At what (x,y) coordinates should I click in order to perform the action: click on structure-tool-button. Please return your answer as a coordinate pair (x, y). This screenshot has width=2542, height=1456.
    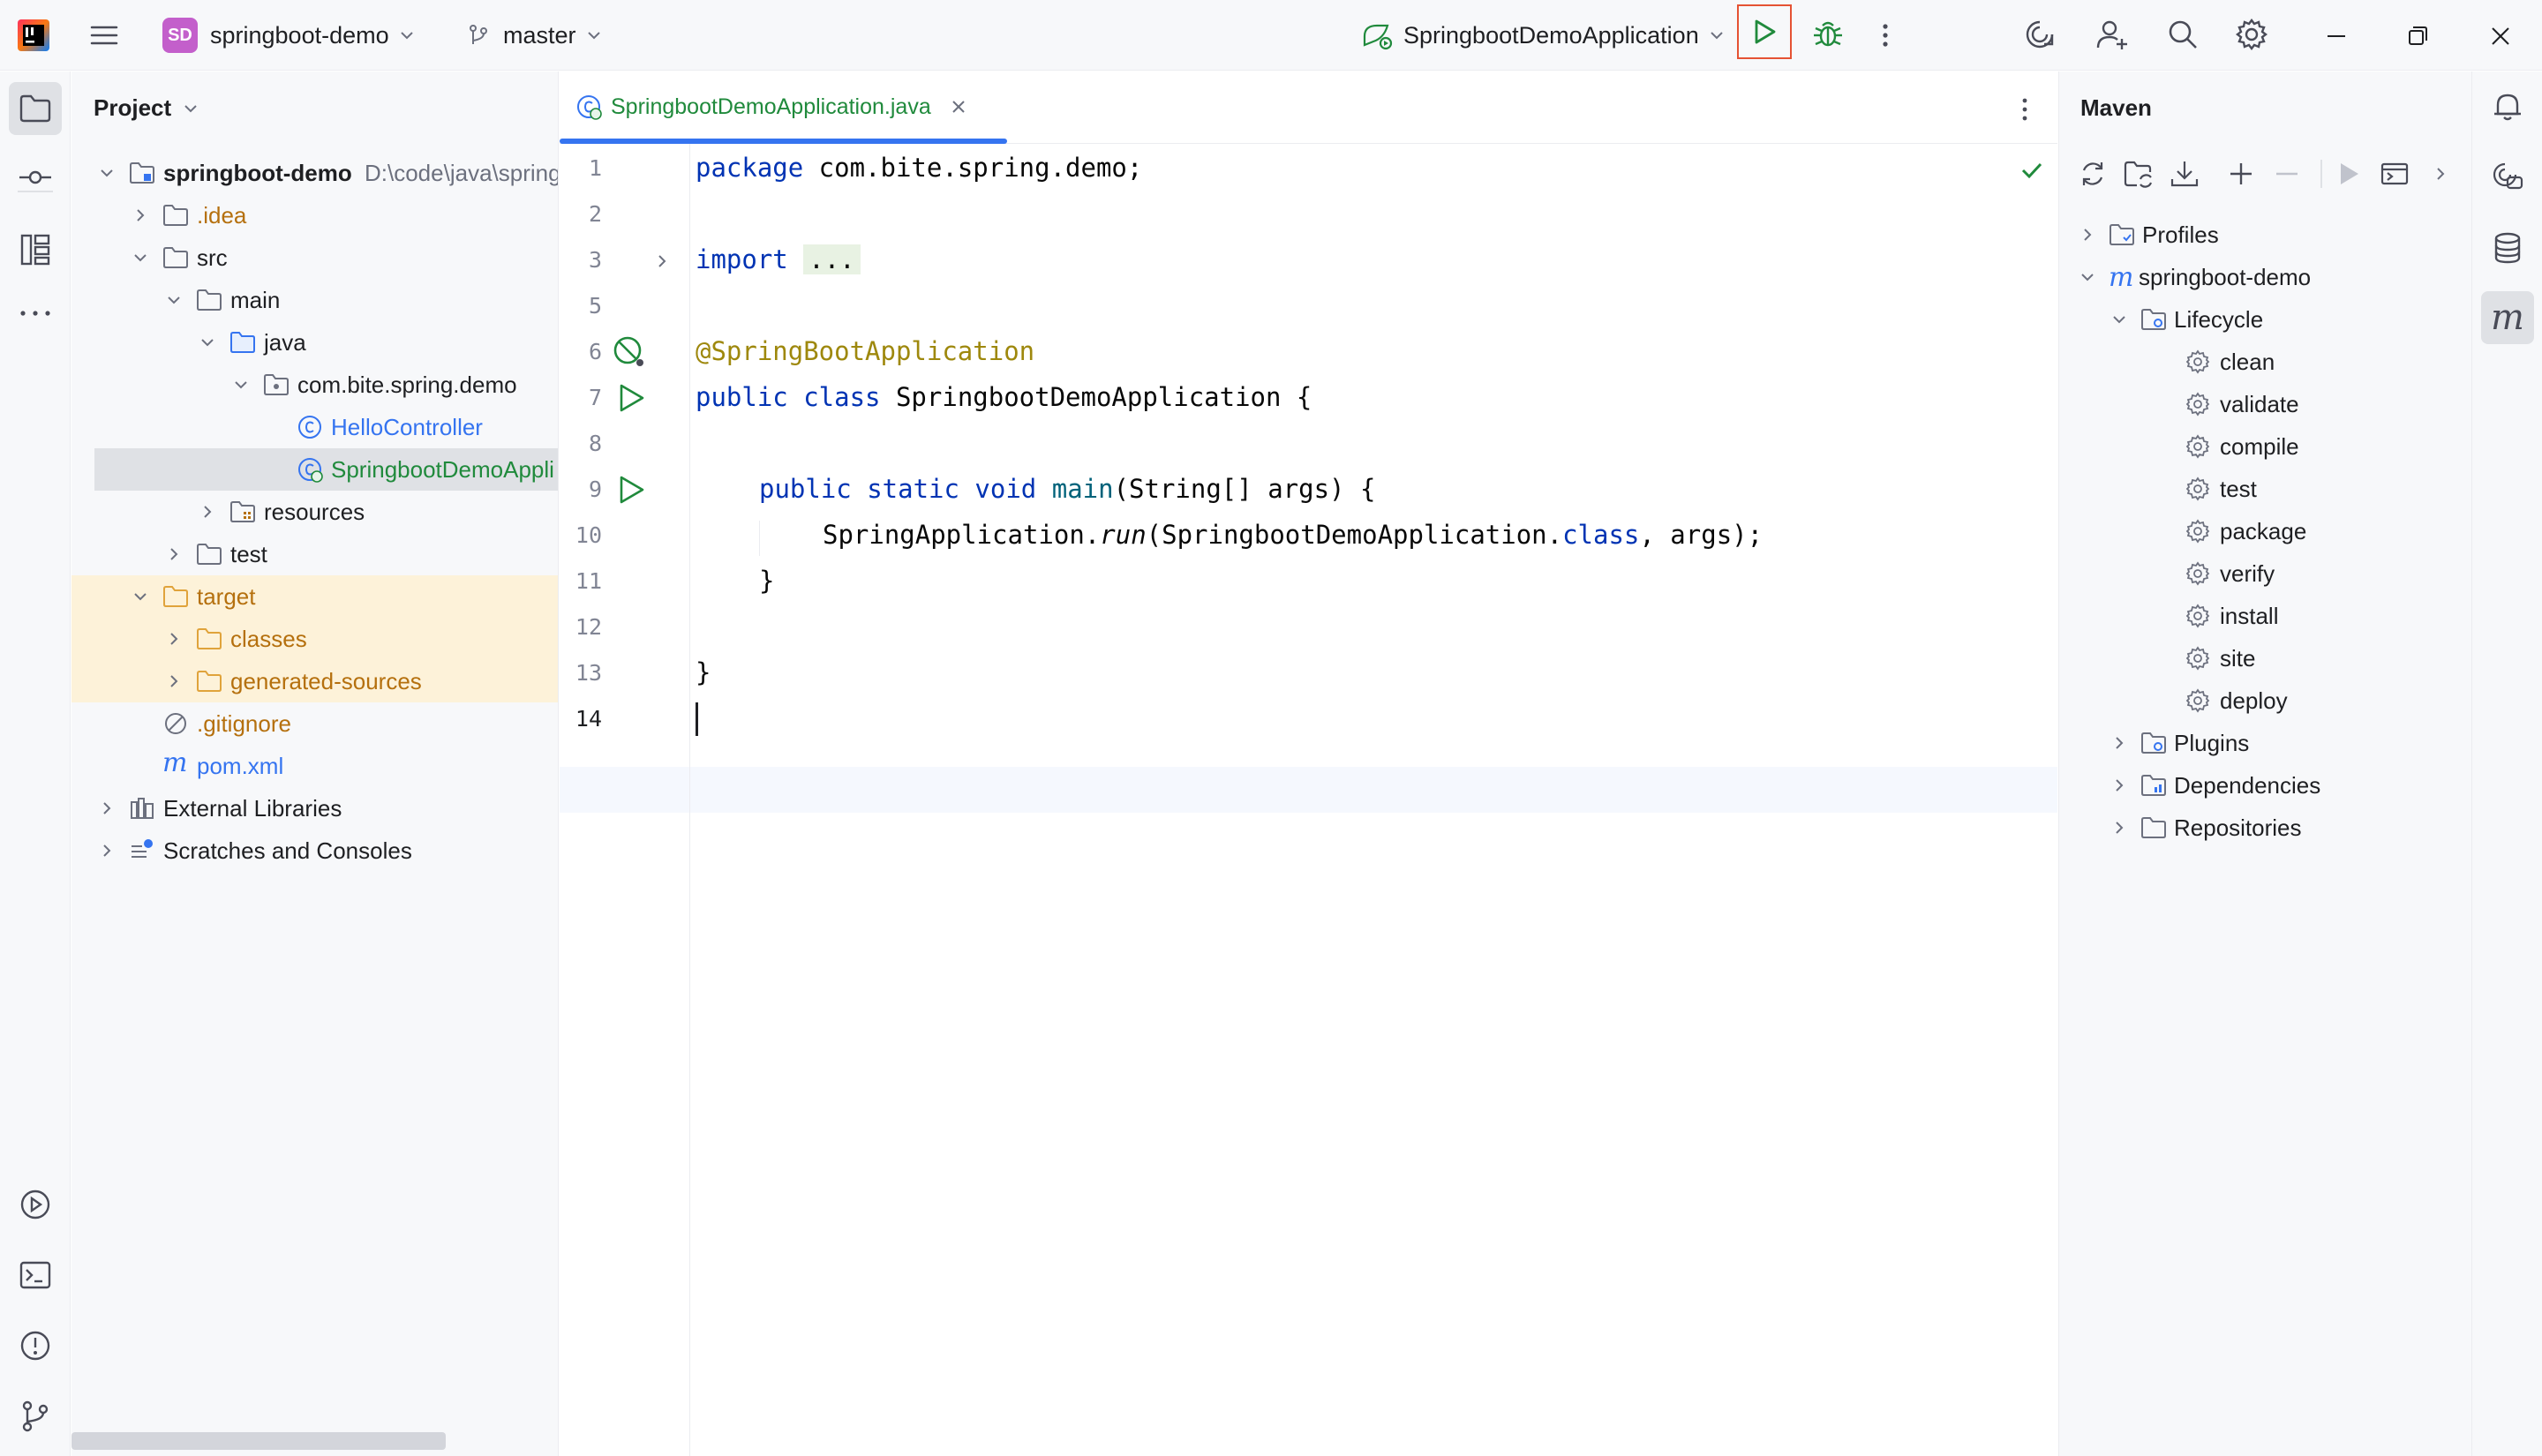
    Looking at the image, I should click on (36, 249).